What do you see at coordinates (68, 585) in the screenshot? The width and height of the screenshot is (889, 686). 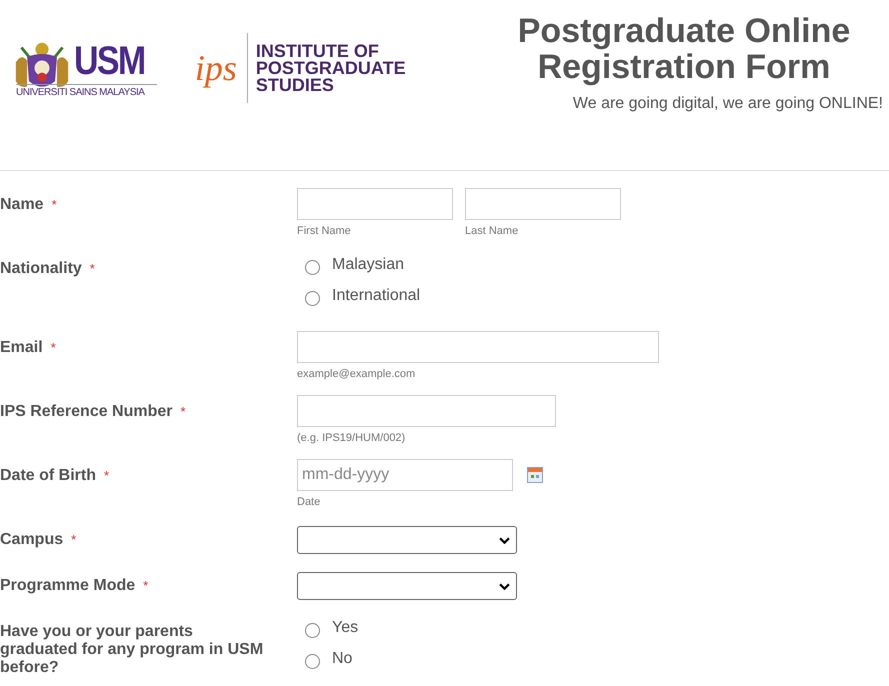 I see `field-label: Programme Mode` at bounding box center [68, 585].